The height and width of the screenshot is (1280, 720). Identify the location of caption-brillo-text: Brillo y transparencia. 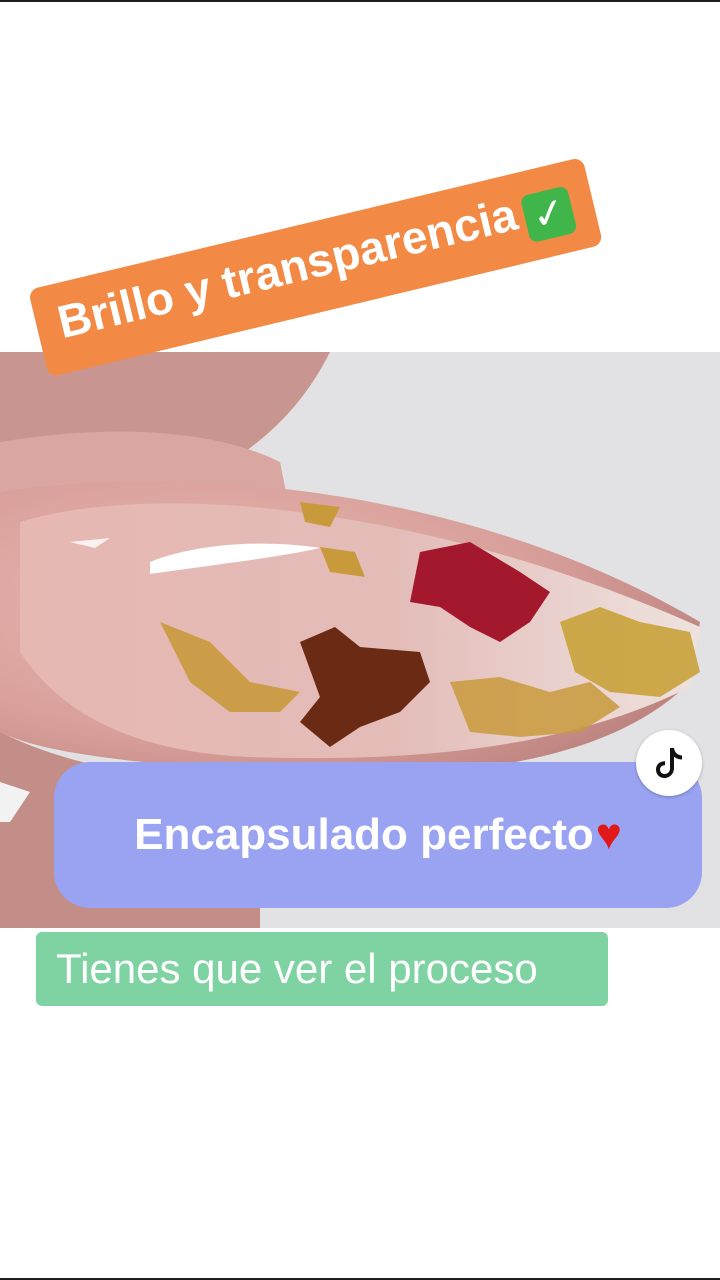
(287, 268).